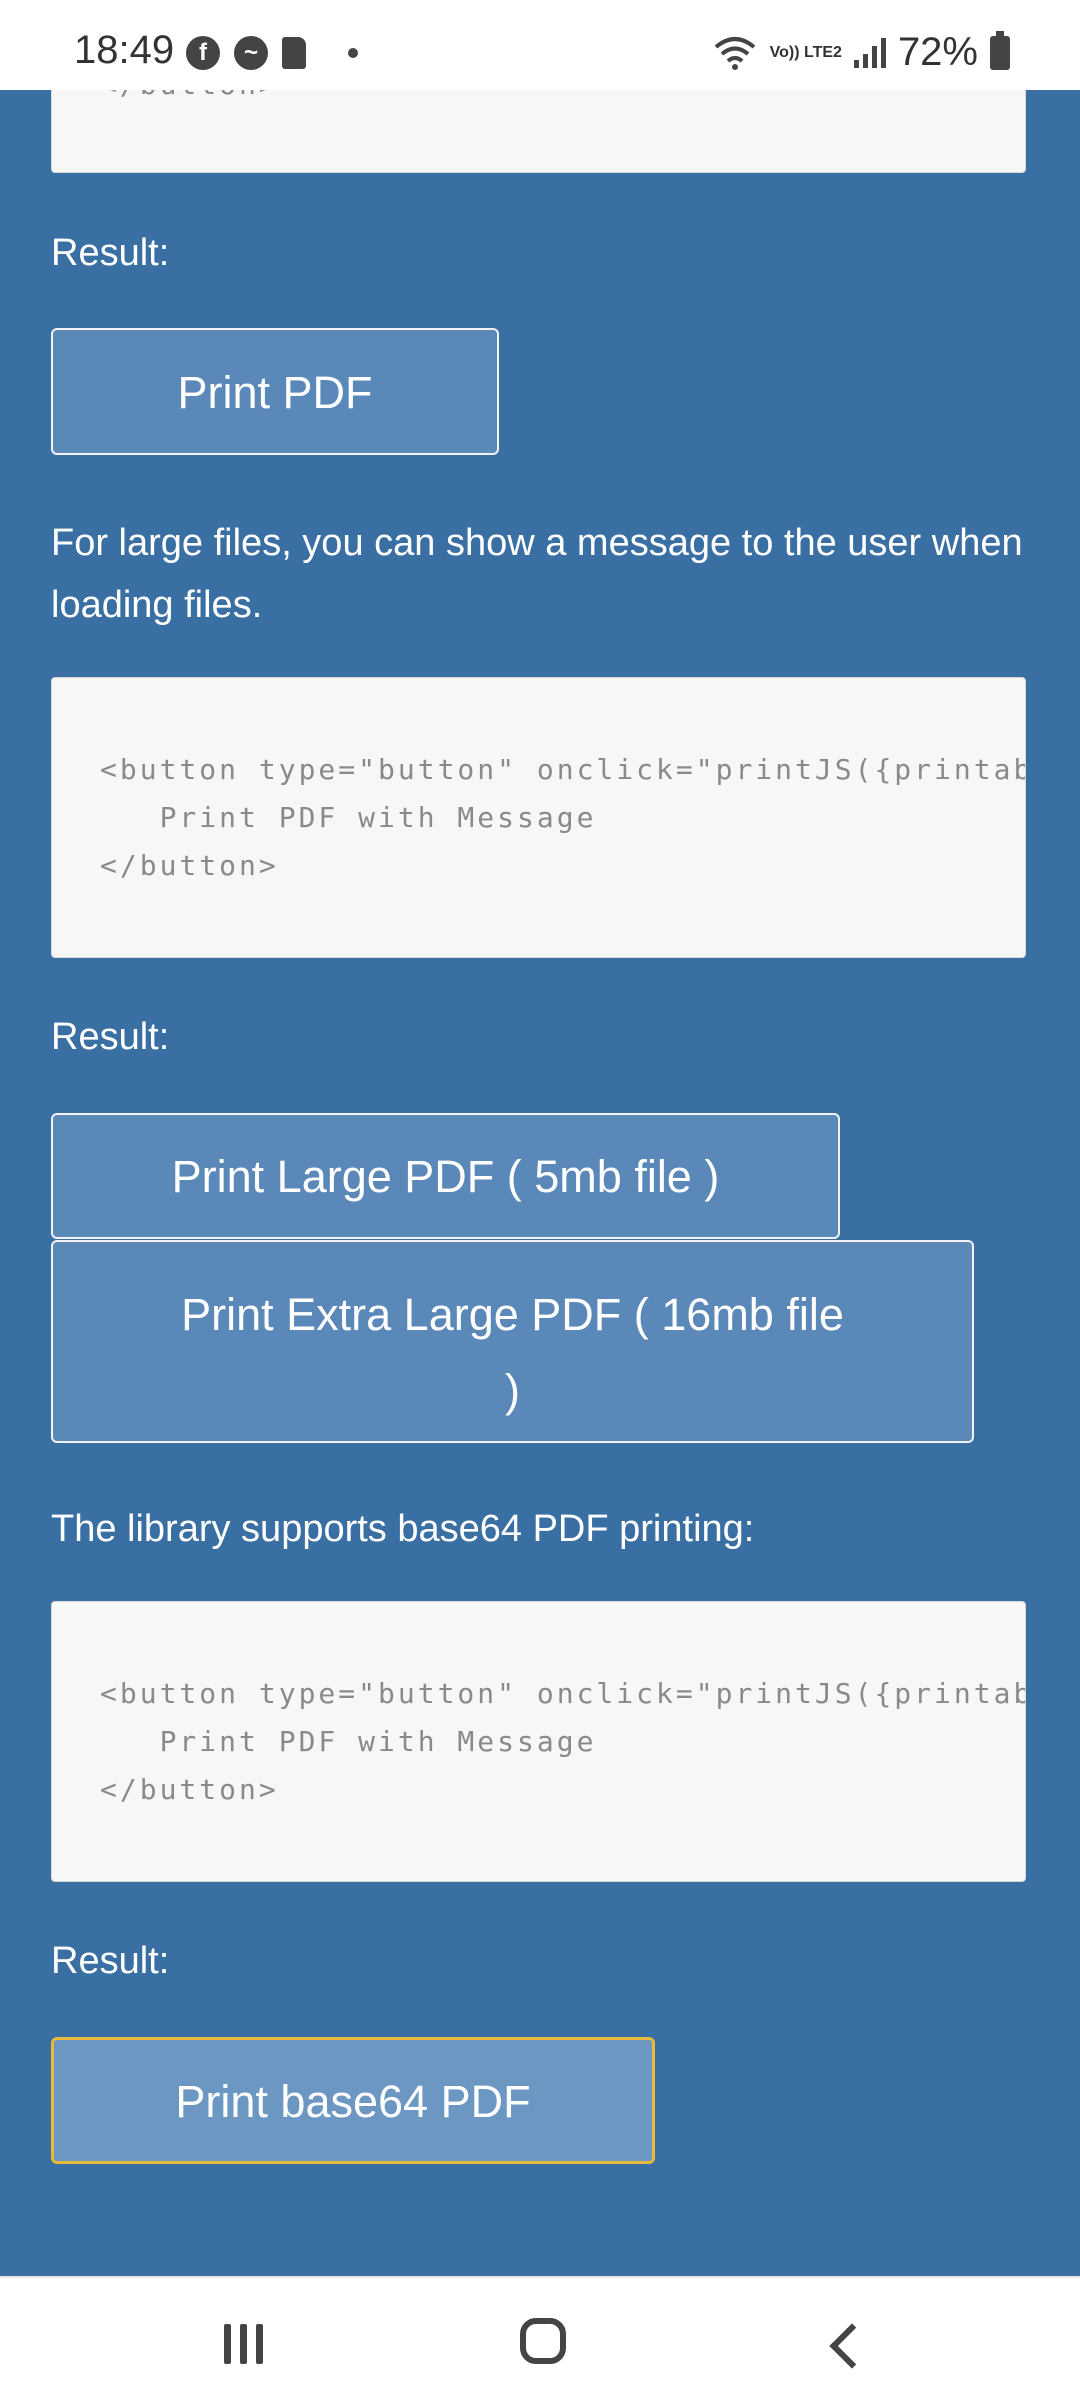  What do you see at coordinates (203, 53) in the screenshot?
I see `facebook-icon: f` at bounding box center [203, 53].